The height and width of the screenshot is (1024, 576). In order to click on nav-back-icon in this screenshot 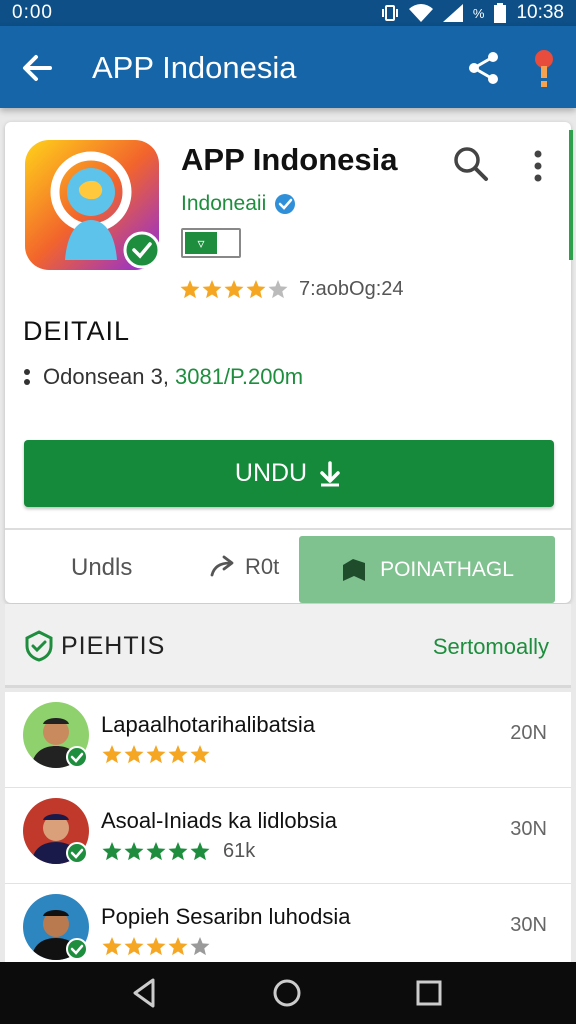, I will do `click(145, 993)`.